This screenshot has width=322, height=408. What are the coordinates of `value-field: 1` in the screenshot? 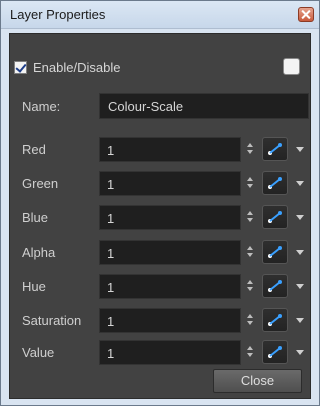 It's located at (170, 352).